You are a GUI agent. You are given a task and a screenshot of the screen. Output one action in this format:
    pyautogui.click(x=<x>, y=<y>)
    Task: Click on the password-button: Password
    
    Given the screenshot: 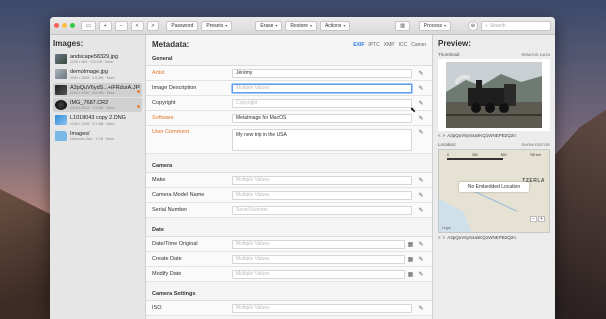 What is the action you would take?
    pyautogui.click(x=182, y=25)
    